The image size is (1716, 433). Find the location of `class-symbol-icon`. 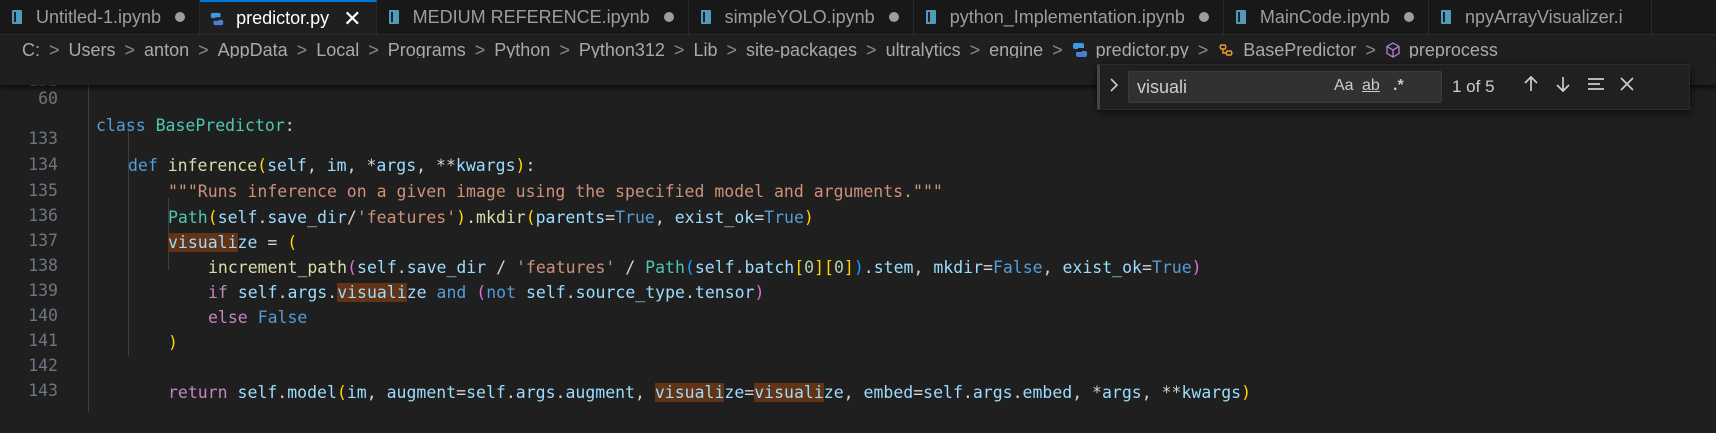

class-symbol-icon is located at coordinates (1226, 50).